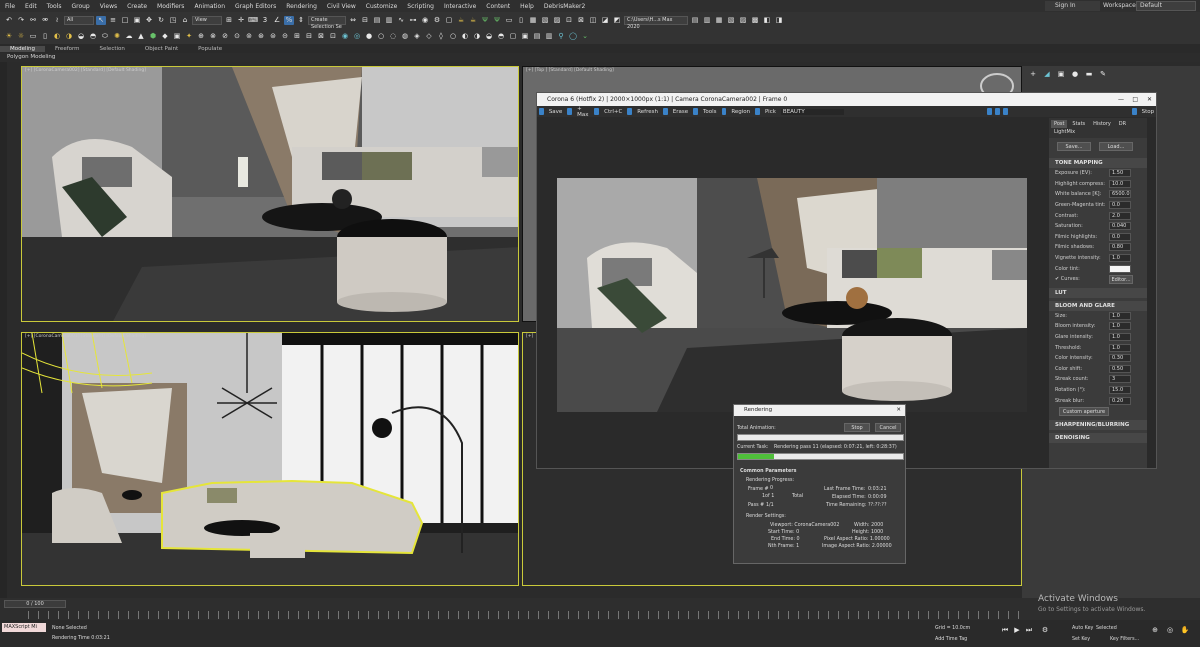  I want to click on vfb-refresh-button: Refresh, so click(647, 112).